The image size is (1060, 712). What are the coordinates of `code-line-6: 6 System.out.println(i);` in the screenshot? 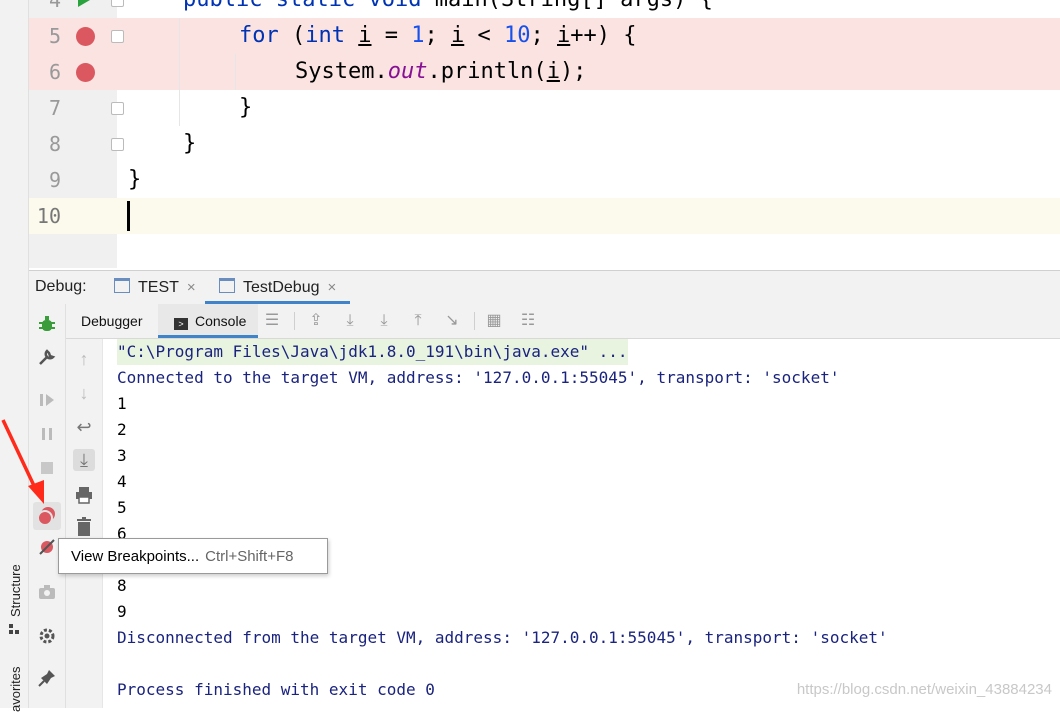 It's located at (544, 72).